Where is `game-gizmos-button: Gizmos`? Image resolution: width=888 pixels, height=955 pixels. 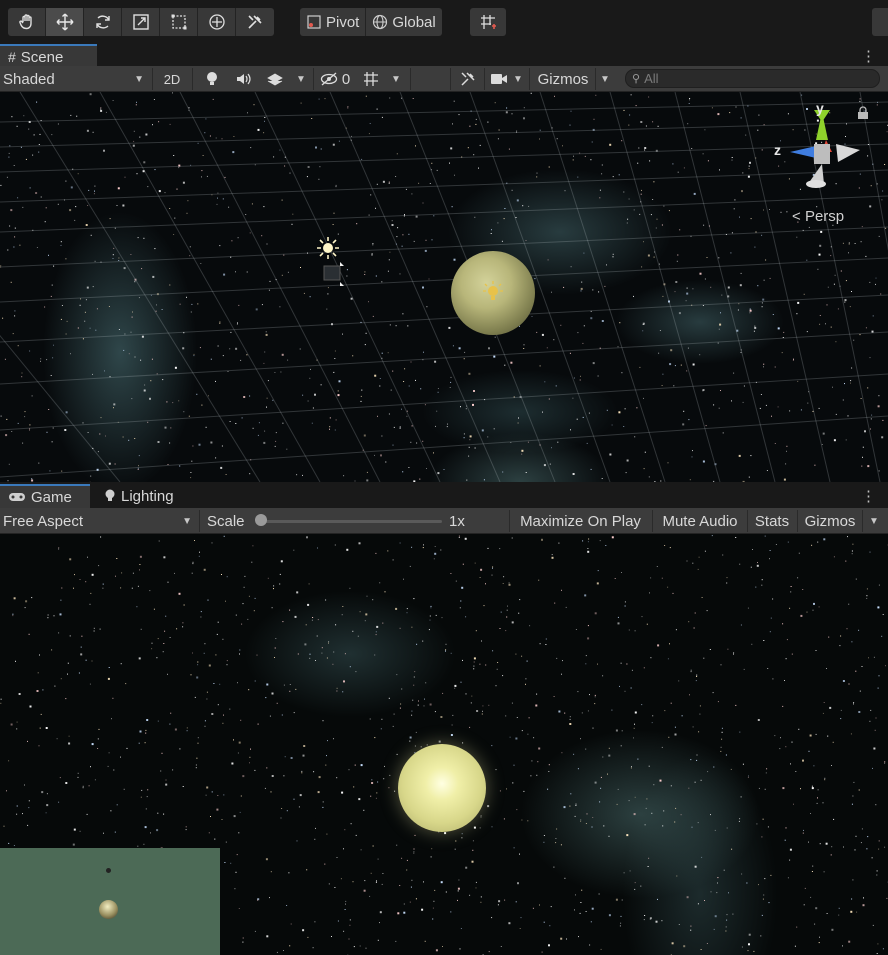 game-gizmos-button: Gizmos is located at coordinates (830, 521).